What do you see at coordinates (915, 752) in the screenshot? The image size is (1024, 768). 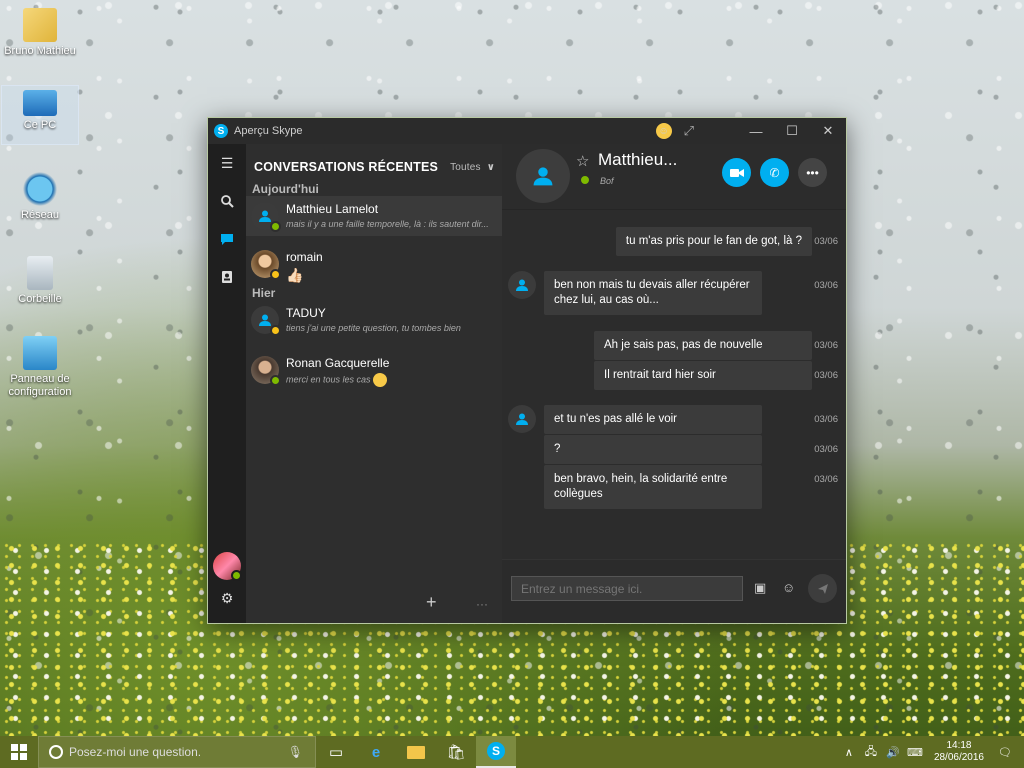 I see `keyboard-icon: ⌨` at bounding box center [915, 752].